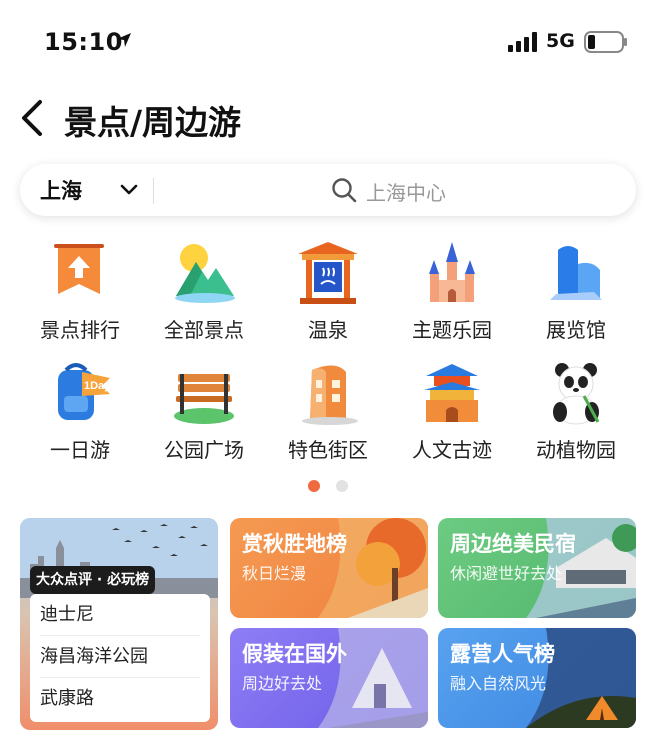  I want to click on category-theme-park: 主题乐园, so click(452, 291).